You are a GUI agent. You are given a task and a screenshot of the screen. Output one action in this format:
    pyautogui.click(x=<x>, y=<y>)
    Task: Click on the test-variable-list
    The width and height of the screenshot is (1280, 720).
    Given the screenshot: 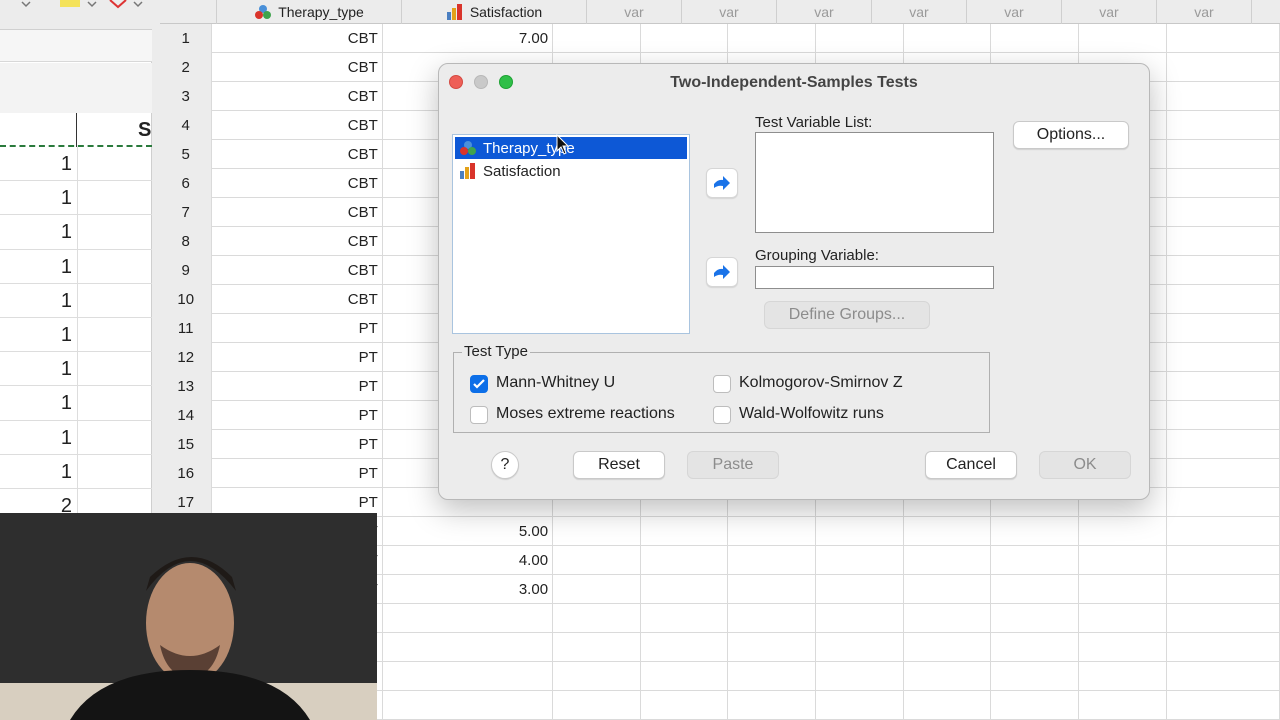 What is the action you would take?
    pyautogui.click(x=874, y=182)
    